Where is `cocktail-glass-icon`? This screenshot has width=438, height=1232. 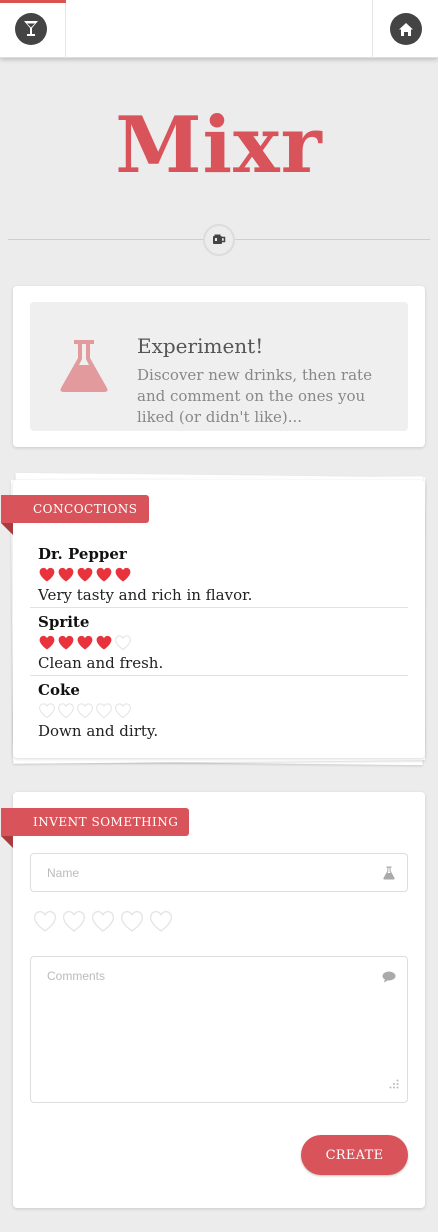 cocktail-glass-icon is located at coordinates (31, 29).